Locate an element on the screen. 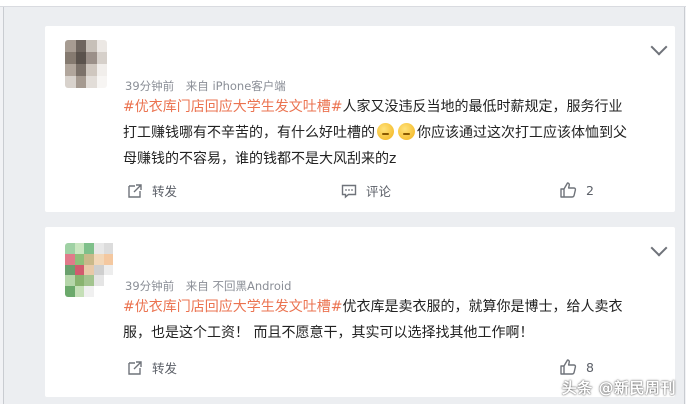 The image size is (686, 404). comment-button: 评论 is located at coordinates (366, 190).